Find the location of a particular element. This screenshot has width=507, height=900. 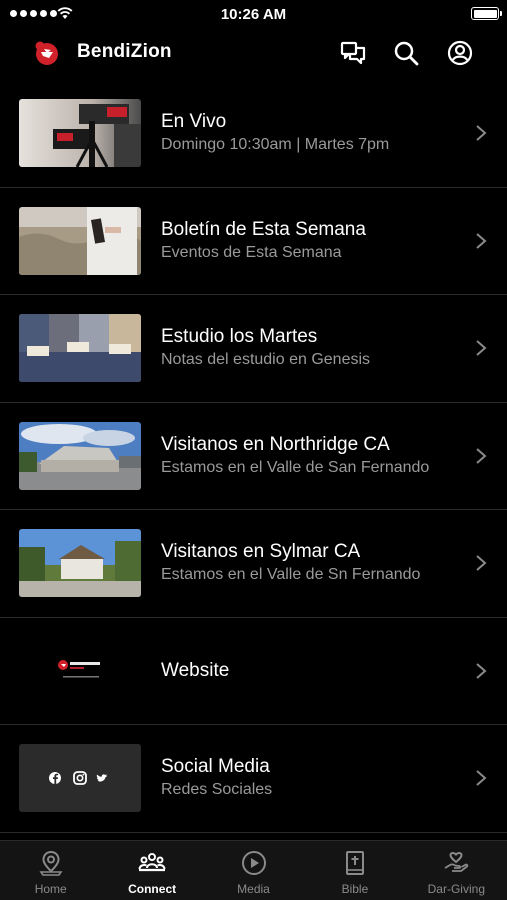

item-subtitle: Estamos en el Valle de Sn Fernando is located at coordinates (291, 575).